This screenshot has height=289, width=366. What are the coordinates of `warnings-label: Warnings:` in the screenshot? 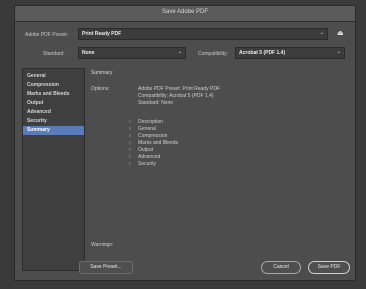 It's located at (102, 245).